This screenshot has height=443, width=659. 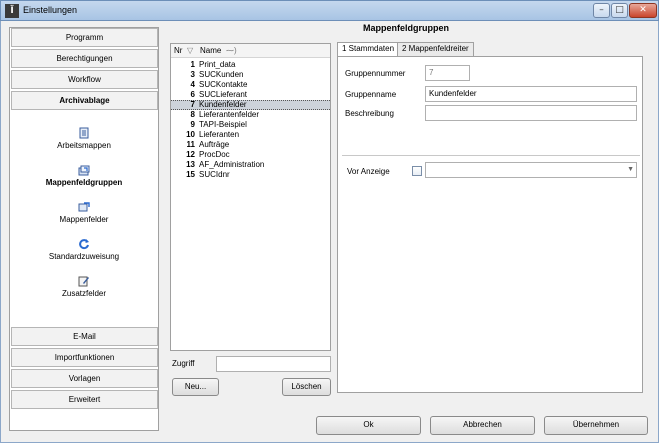 What do you see at coordinates (250, 85) in the screenshot?
I see `list-item: 4 SUCKontakte` at bounding box center [250, 85].